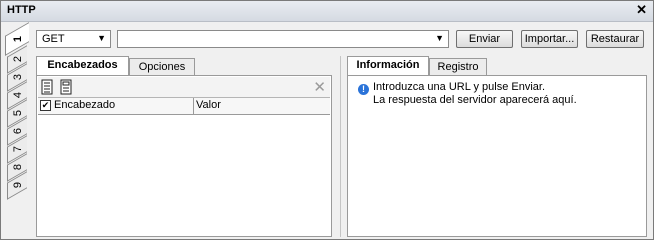 This screenshot has width=654, height=240. What do you see at coordinates (18, 149) in the screenshot?
I see `side-tab-label: 7` at bounding box center [18, 149].